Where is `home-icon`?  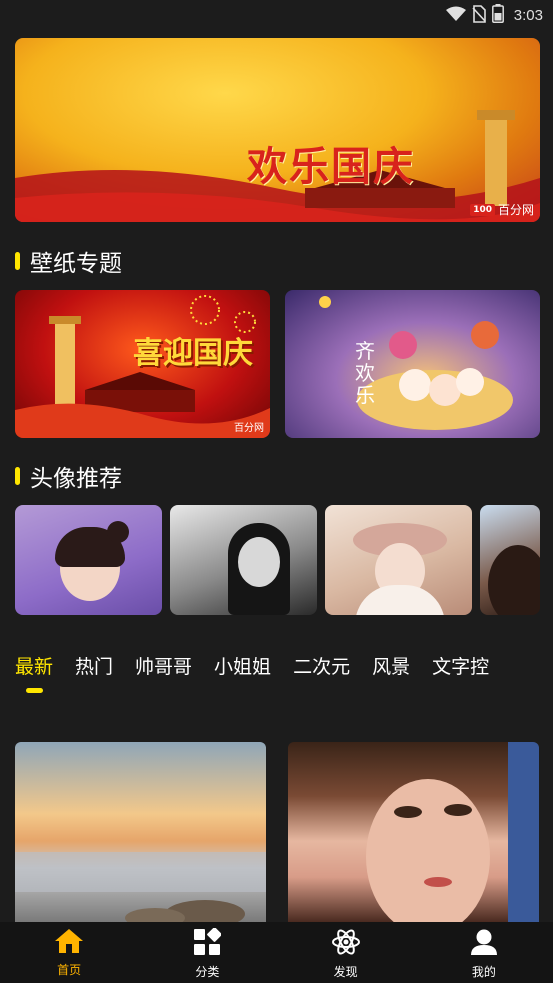 home-icon is located at coordinates (69, 943).